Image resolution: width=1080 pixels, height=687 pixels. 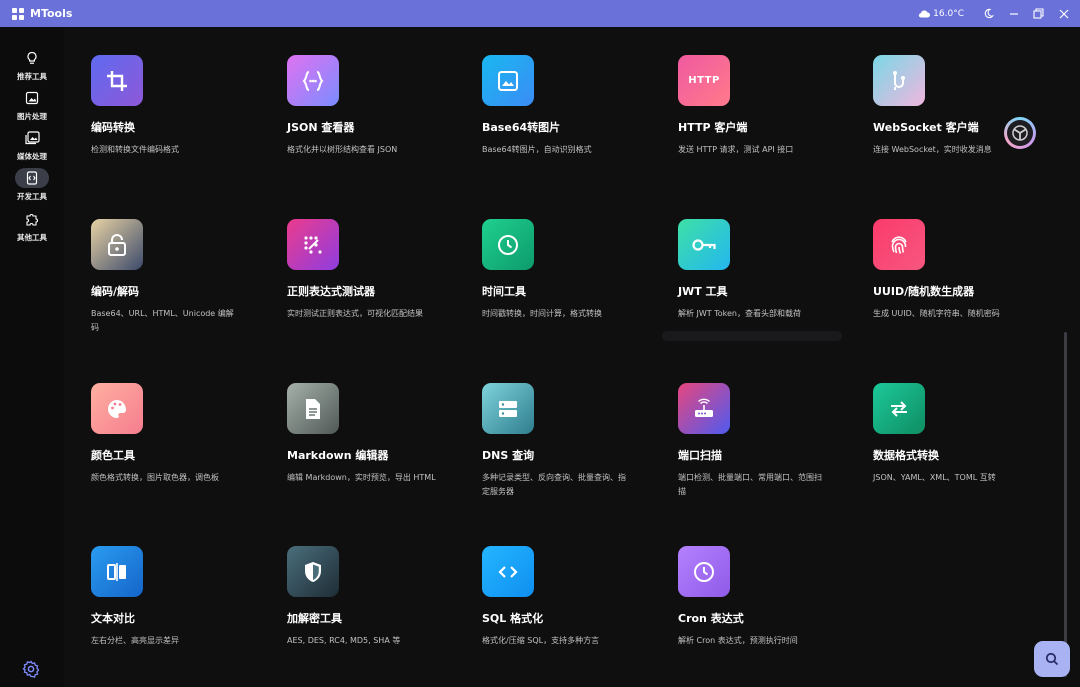 What do you see at coordinates (521, 127) in the screenshot?
I see `tool-title: Base64转图片` at bounding box center [521, 127].